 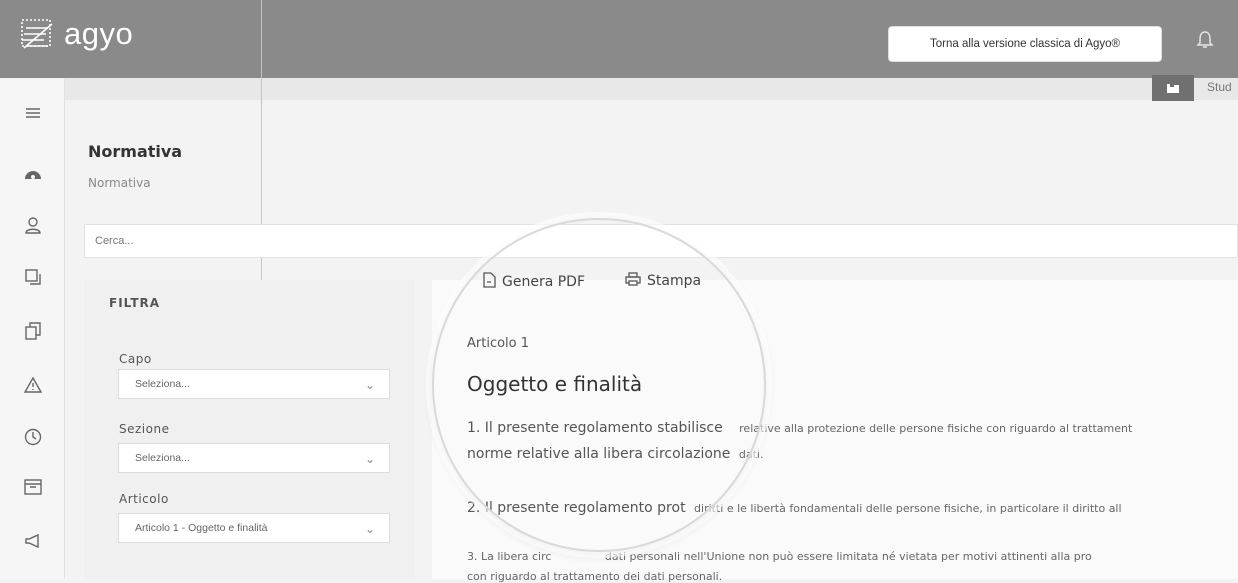 What do you see at coordinates (33, 277) in the screenshot?
I see `documents-icon` at bounding box center [33, 277].